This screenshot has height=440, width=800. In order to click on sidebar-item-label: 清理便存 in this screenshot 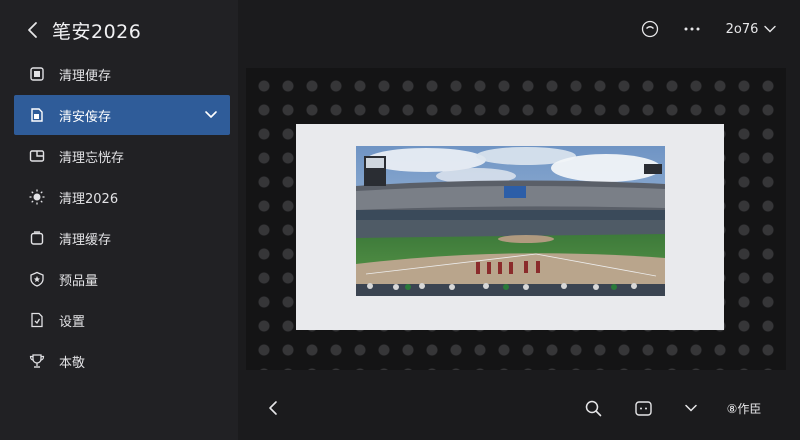, I will do `click(85, 76)`.